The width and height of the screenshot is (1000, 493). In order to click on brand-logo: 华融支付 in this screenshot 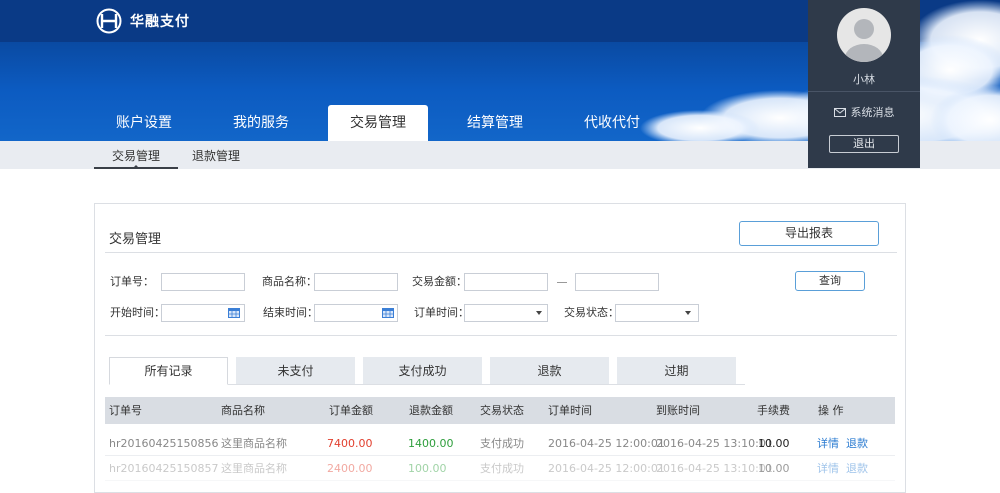, I will do `click(142, 21)`.